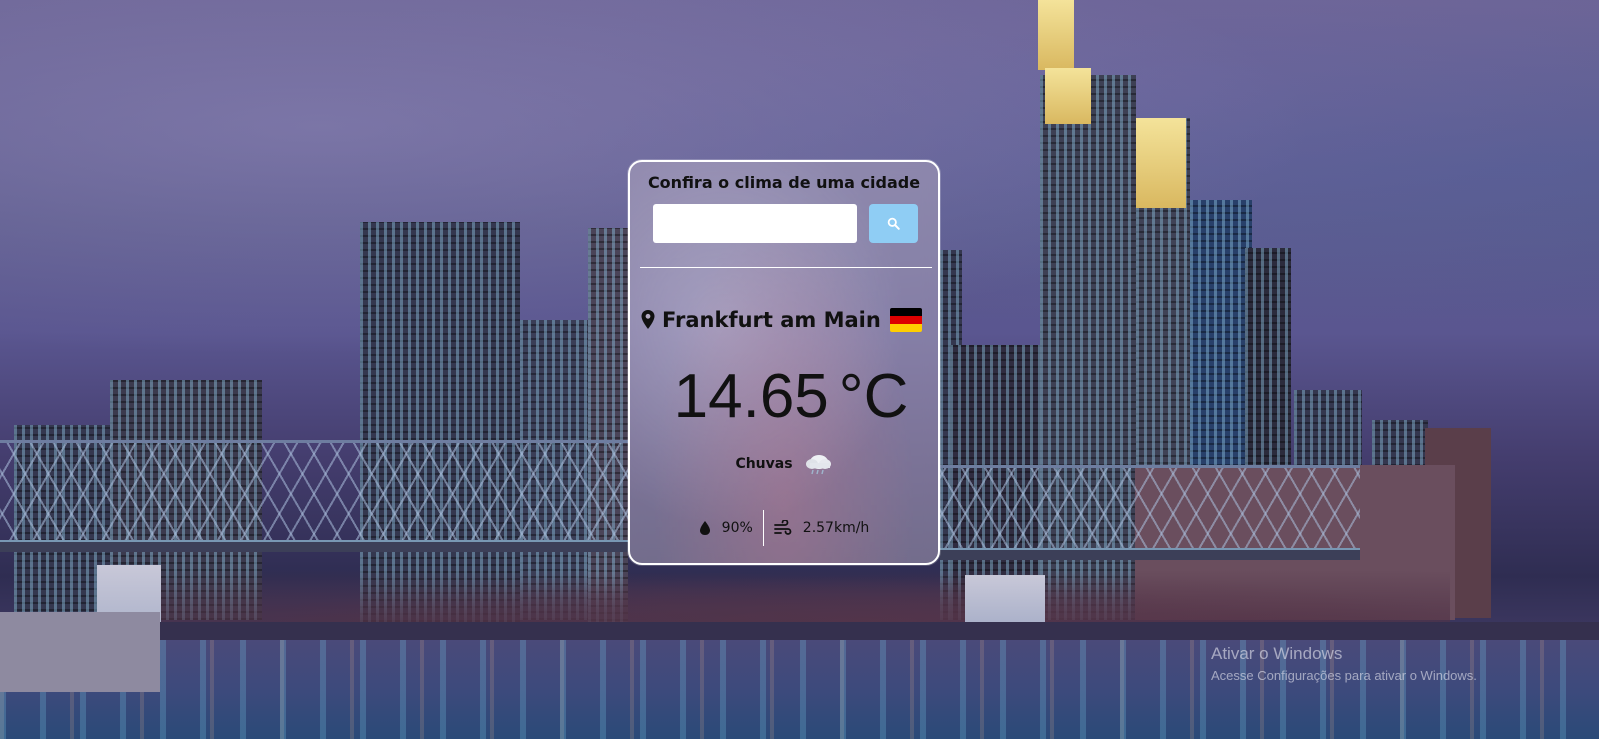 The height and width of the screenshot is (739, 1599). What do you see at coordinates (784, 182) in the screenshot?
I see `card-title: Confira o clima de uma cidade` at bounding box center [784, 182].